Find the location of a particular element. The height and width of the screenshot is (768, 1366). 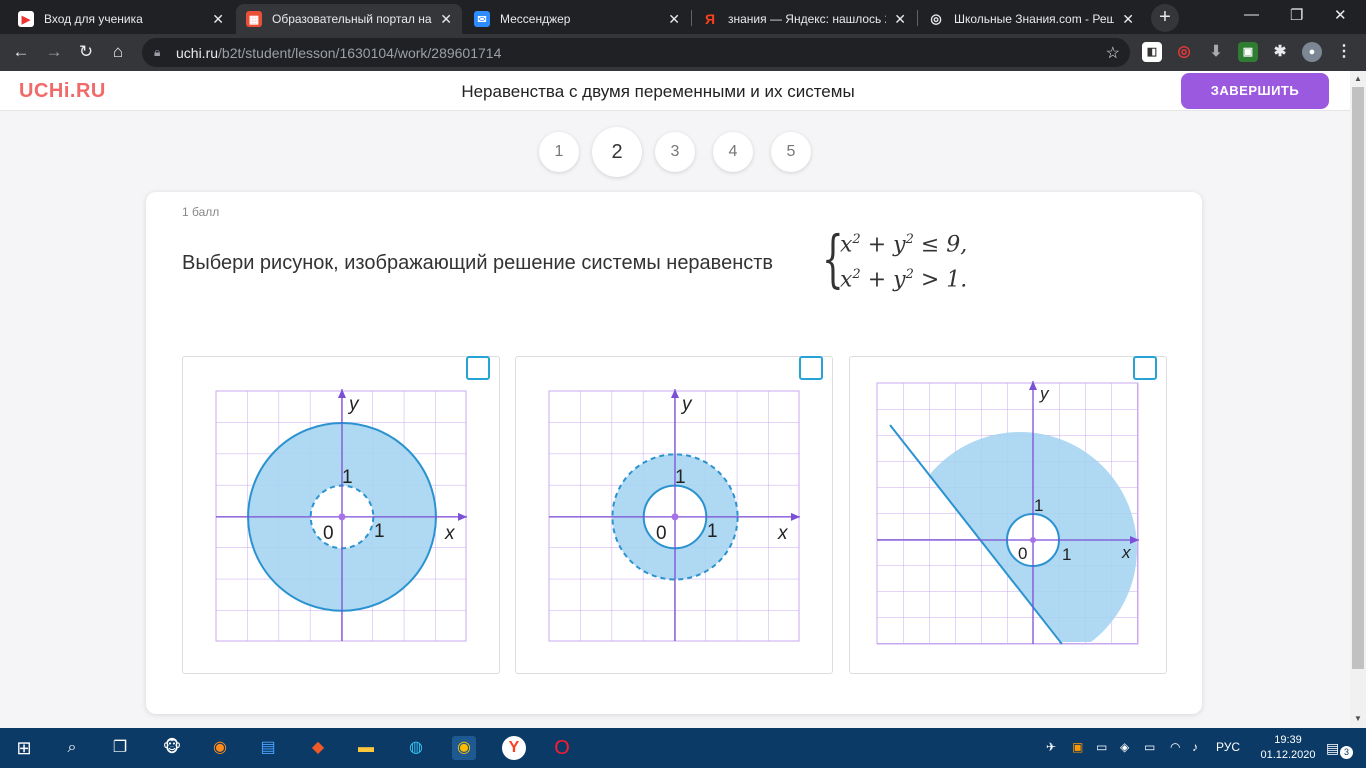

scroll-up-icon: ▲ is located at coordinates (1358, 78).